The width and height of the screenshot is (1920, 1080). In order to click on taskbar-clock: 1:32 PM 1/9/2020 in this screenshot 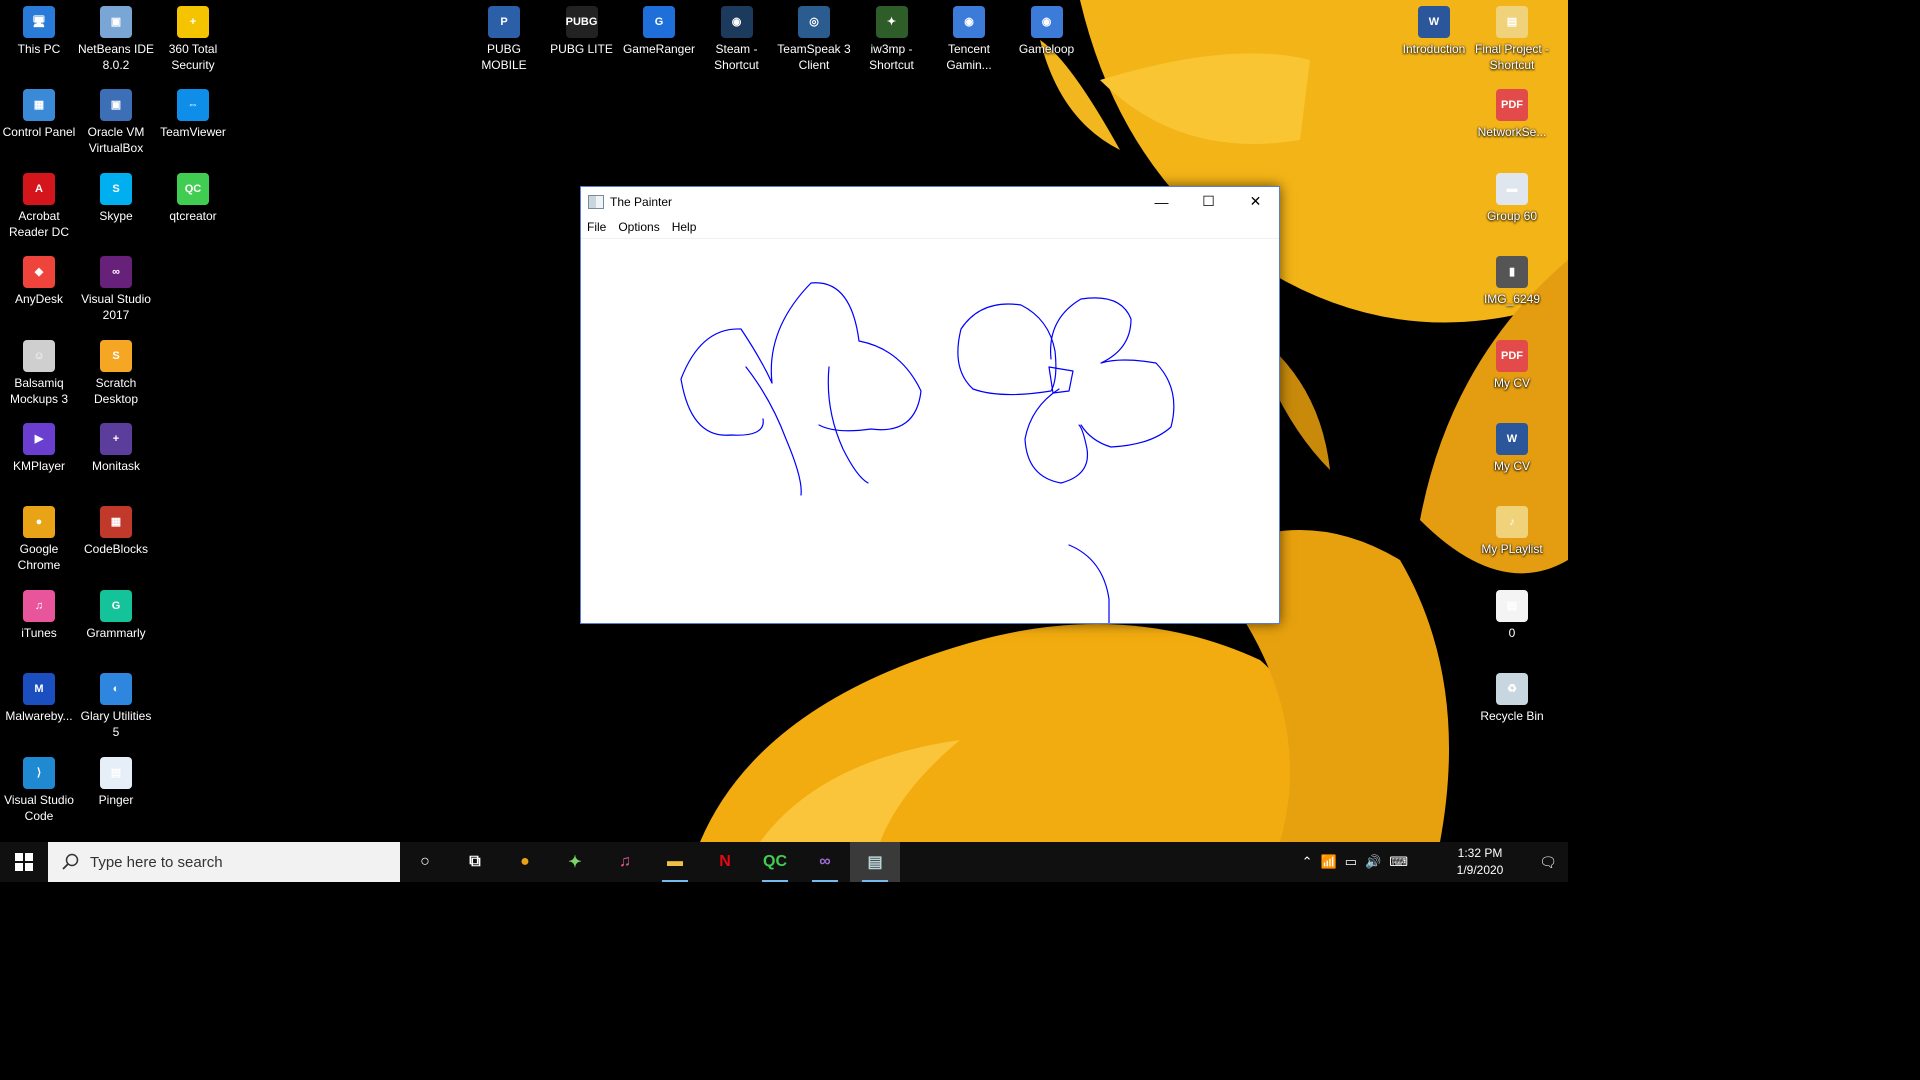, I will do `click(1480, 863)`.